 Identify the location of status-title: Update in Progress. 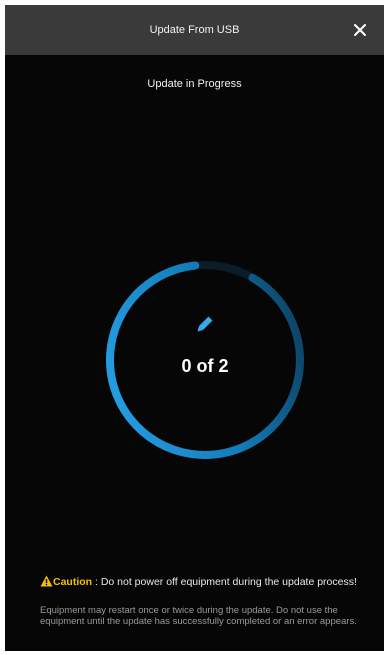
(194, 84).